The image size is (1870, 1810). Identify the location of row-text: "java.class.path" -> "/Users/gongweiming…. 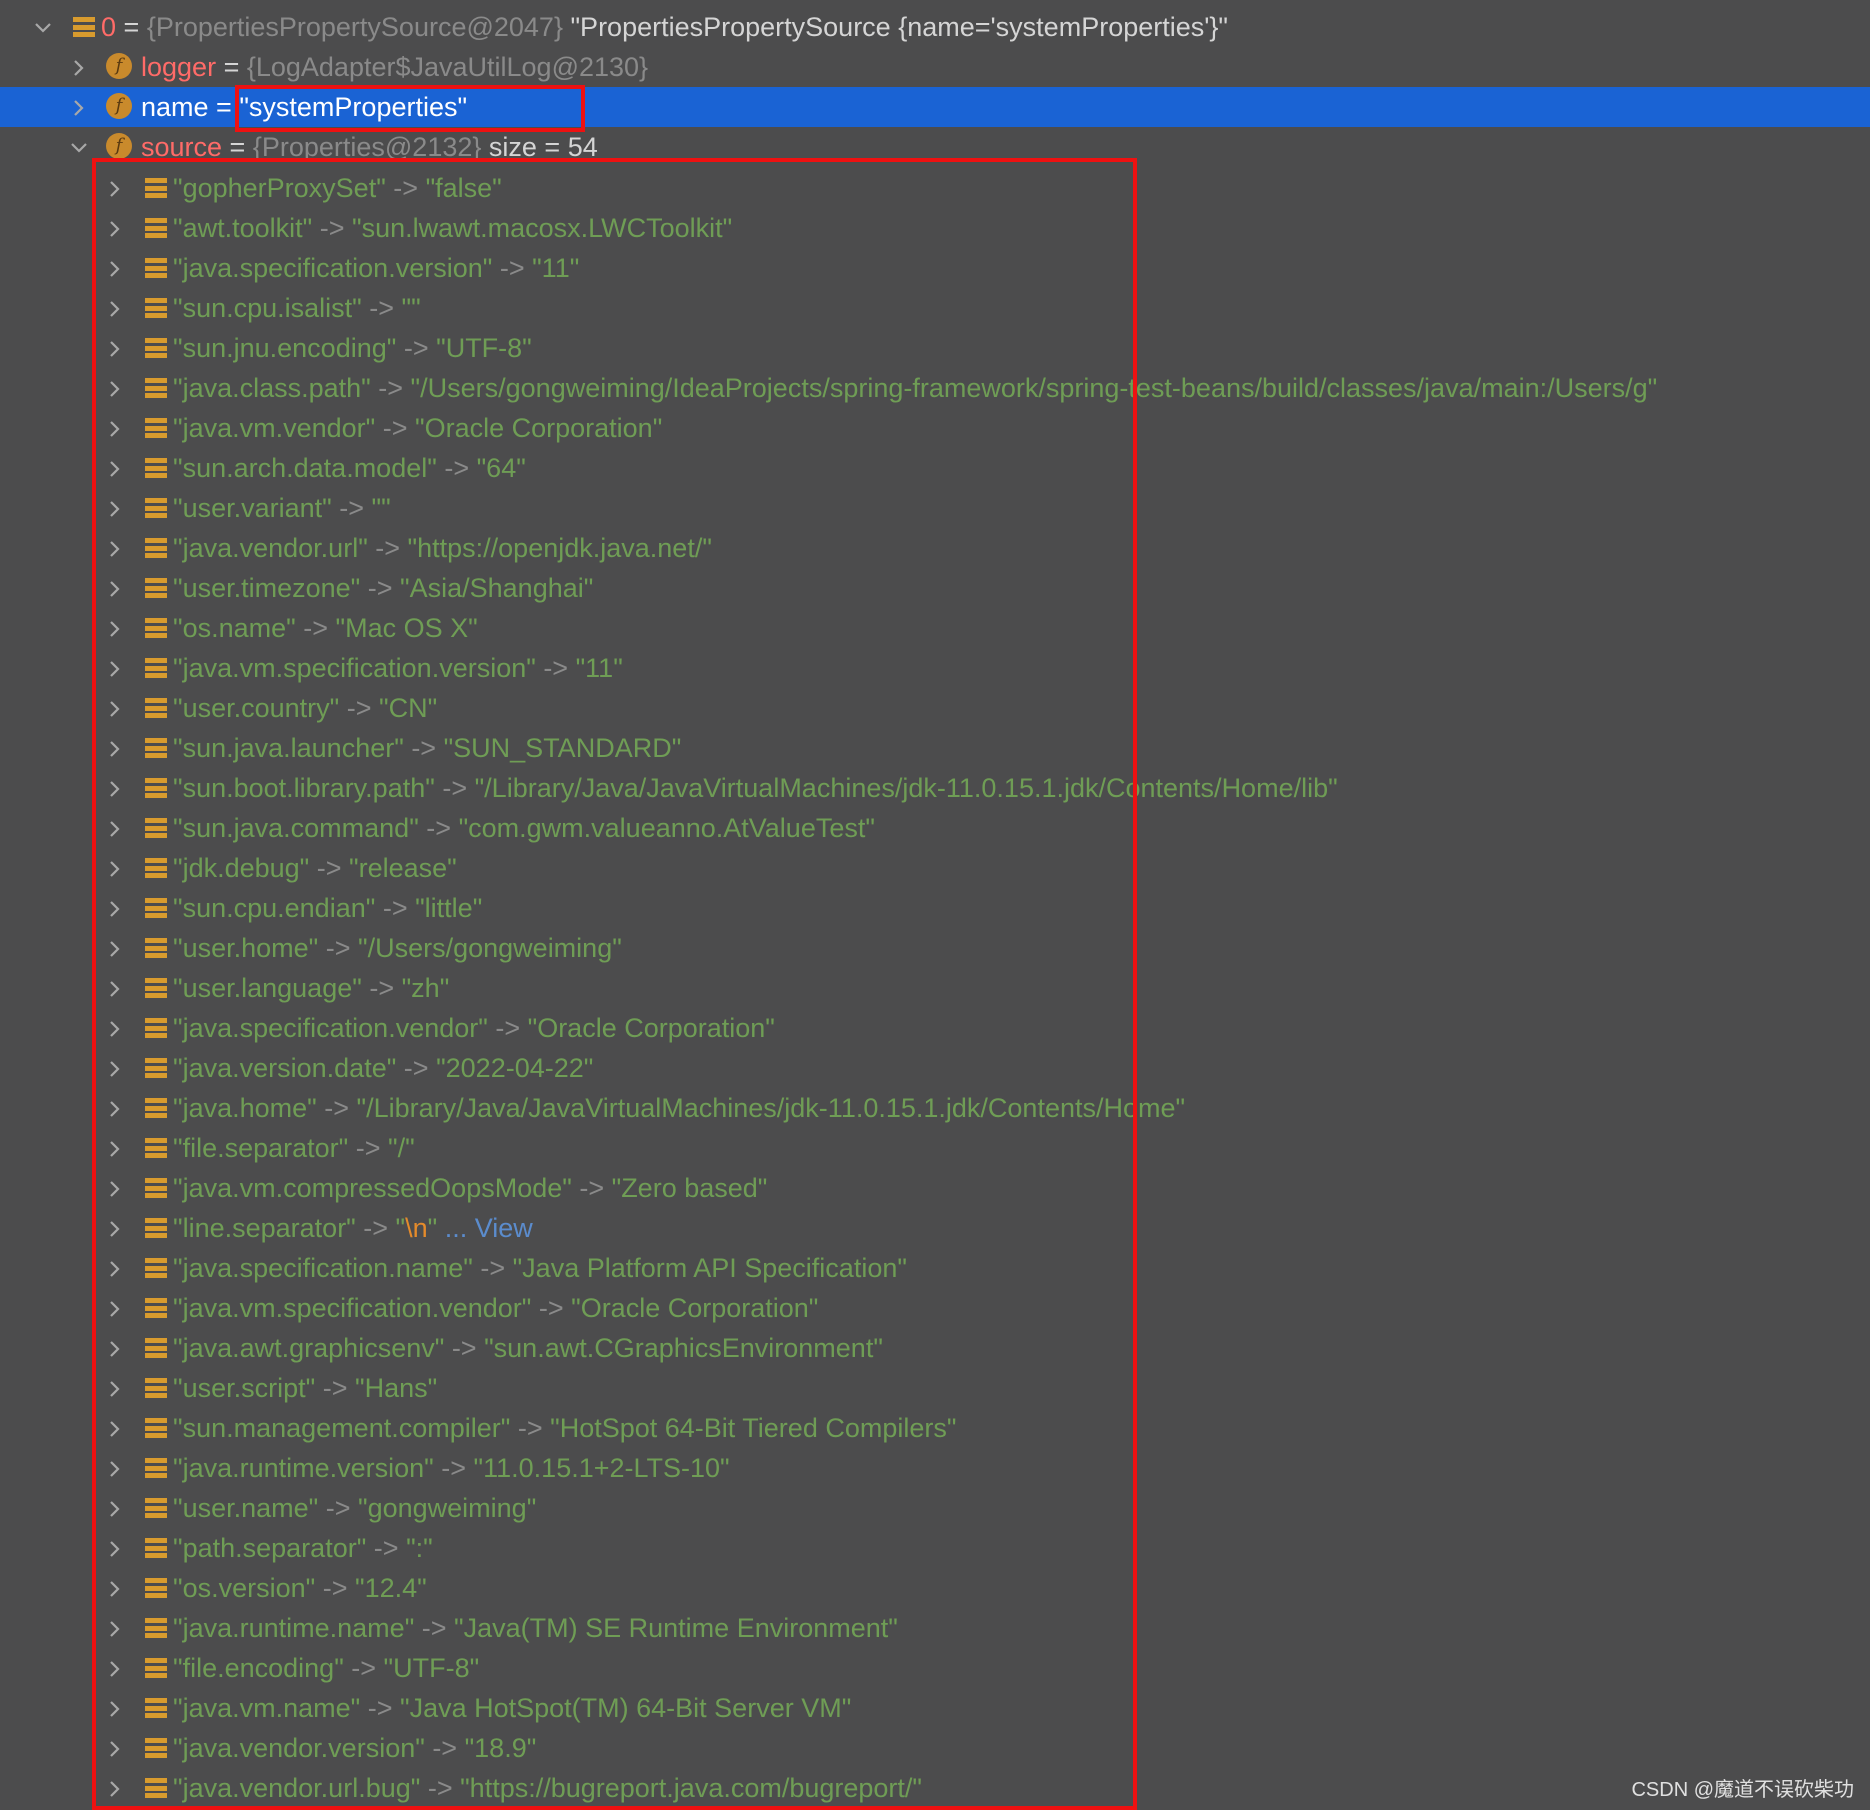
(915, 388).